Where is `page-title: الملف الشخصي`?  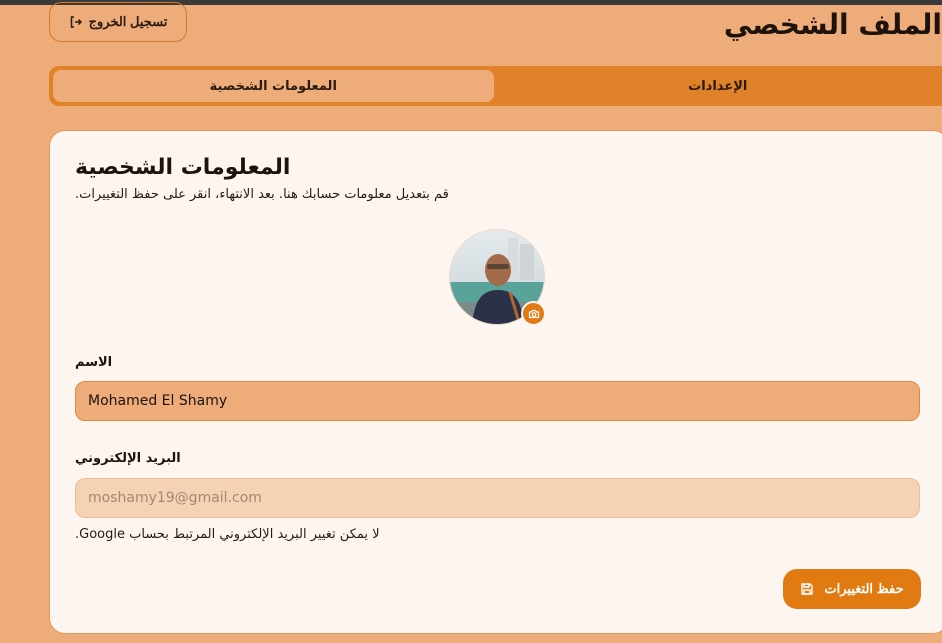
page-title: الملف الشخصي is located at coordinates (832, 24).